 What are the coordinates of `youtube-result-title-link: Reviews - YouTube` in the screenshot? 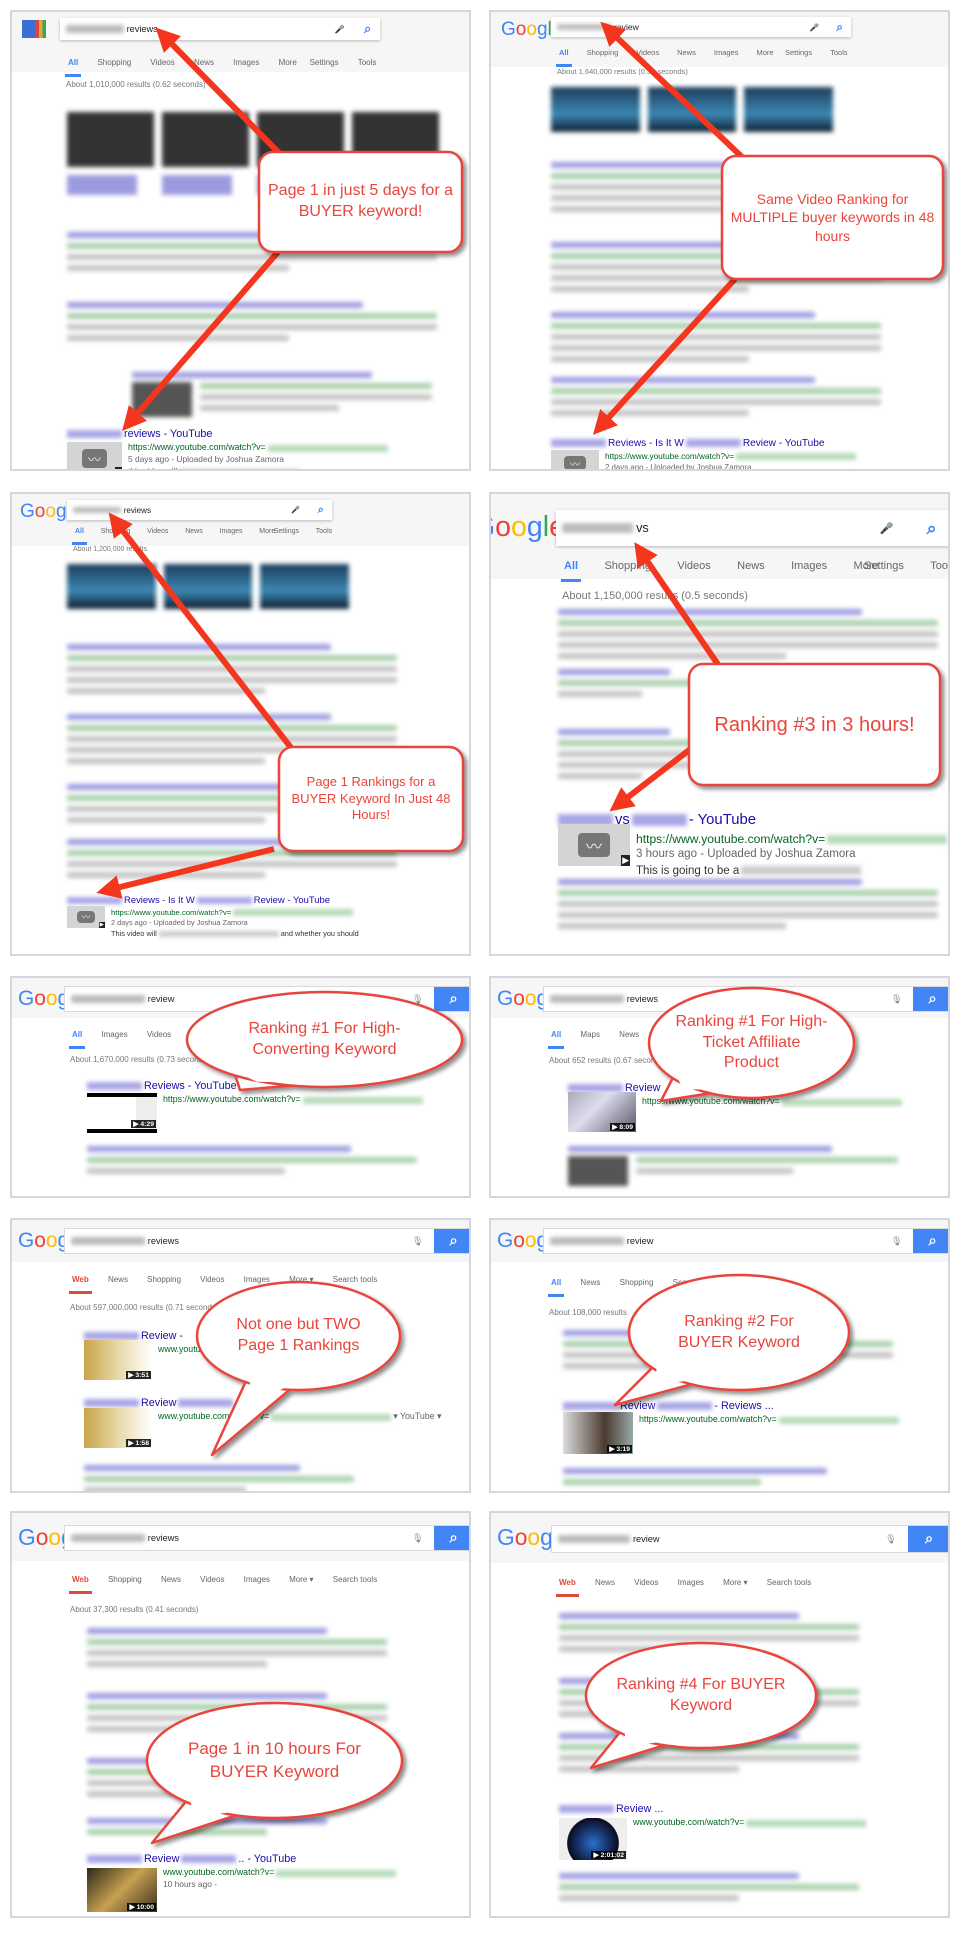 It's located at (161, 1086).